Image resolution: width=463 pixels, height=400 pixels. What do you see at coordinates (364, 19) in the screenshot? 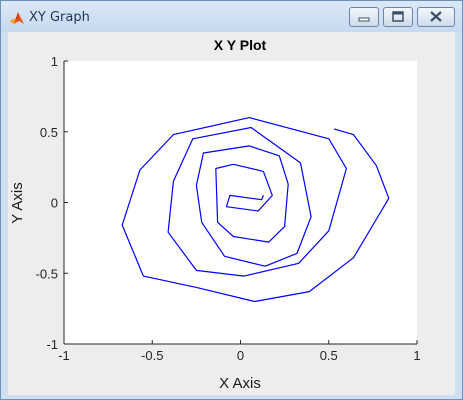
I see `minimize-icon` at bounding box center [364, 19].